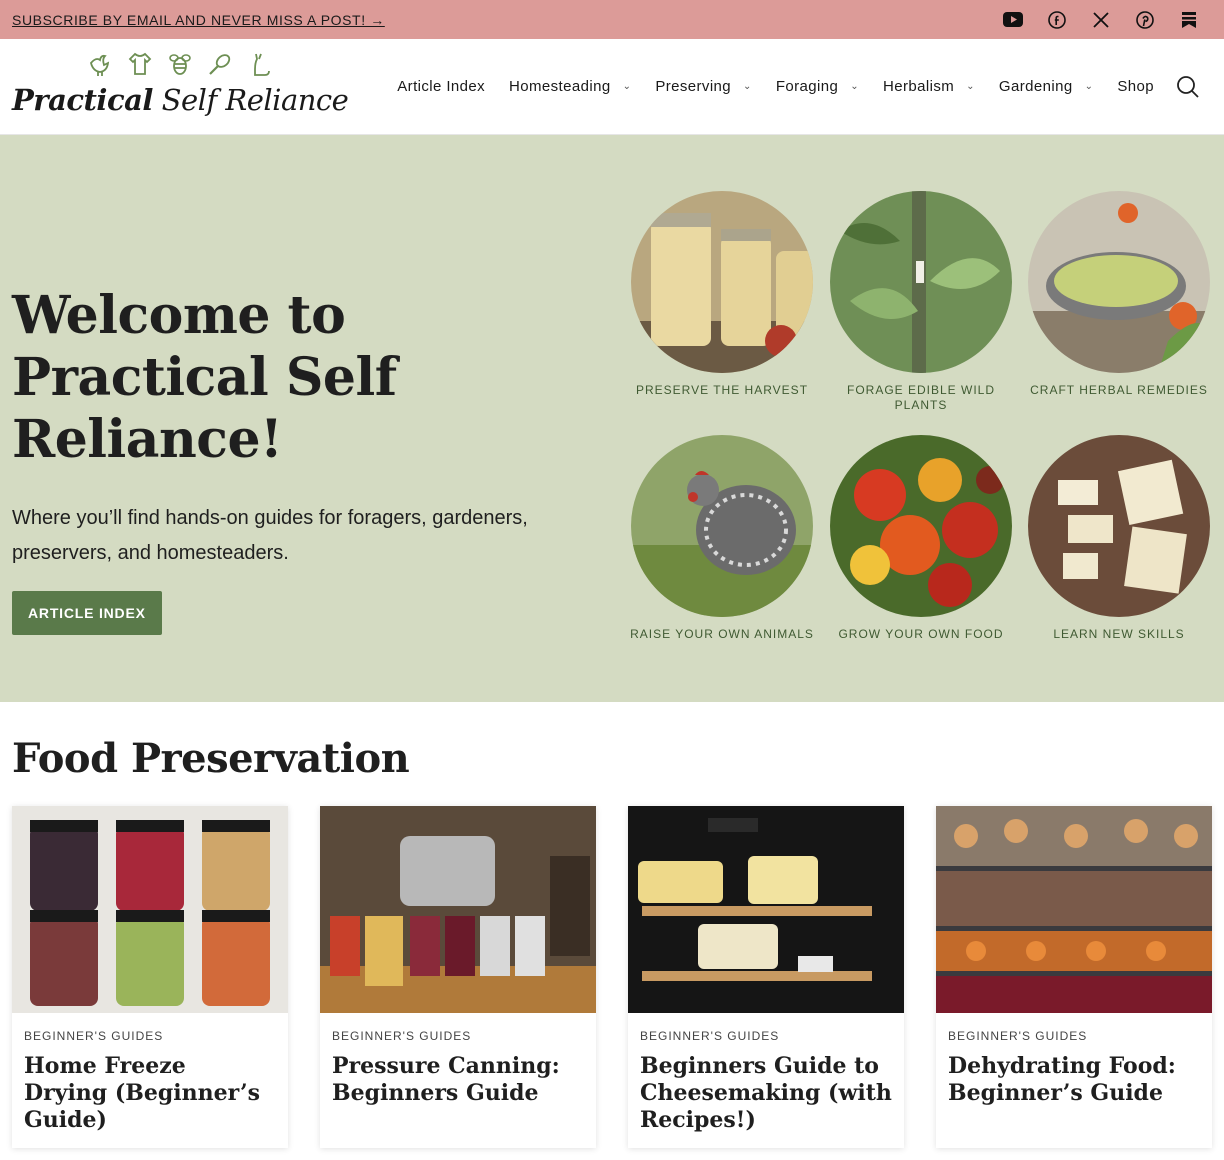 The height and width of the screenshot is (1160, 1224). What do you see at coordinates (722, 390) in the screenshot?
I see `category-label: PRESERVE THE HARVEST` at bounding box center [722, 390].